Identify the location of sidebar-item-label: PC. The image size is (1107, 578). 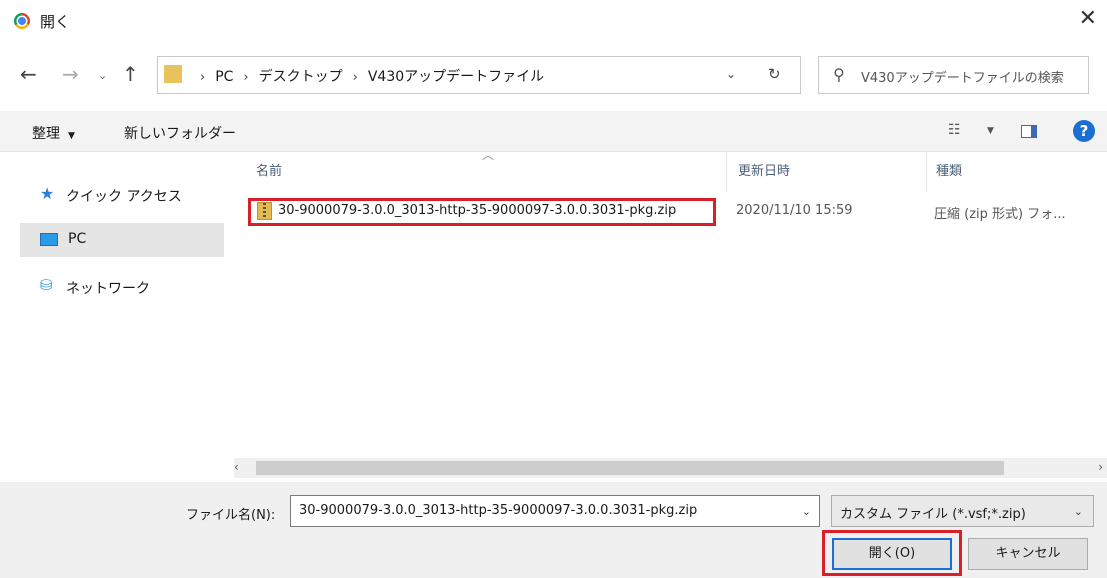
(77, 239).